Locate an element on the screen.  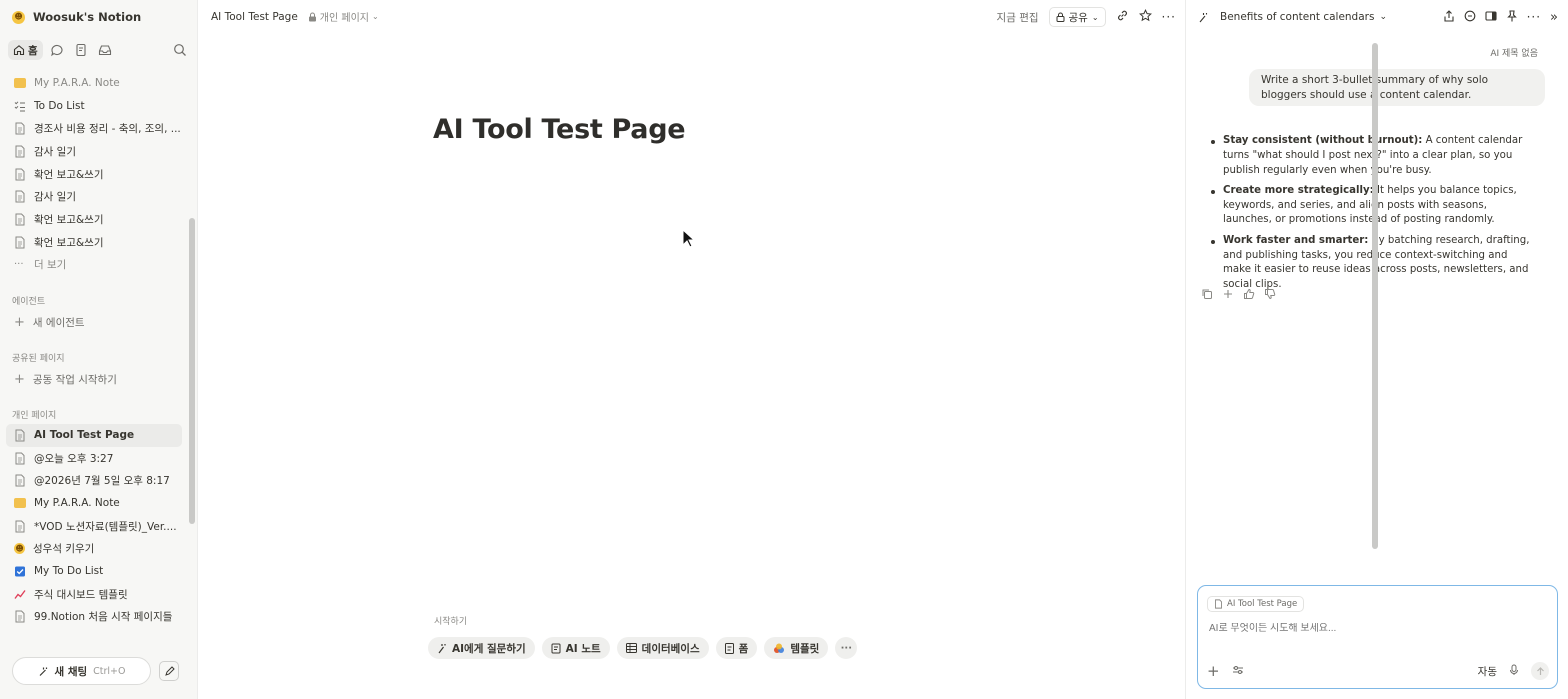
compose-button is located at coordinates (169, 671).